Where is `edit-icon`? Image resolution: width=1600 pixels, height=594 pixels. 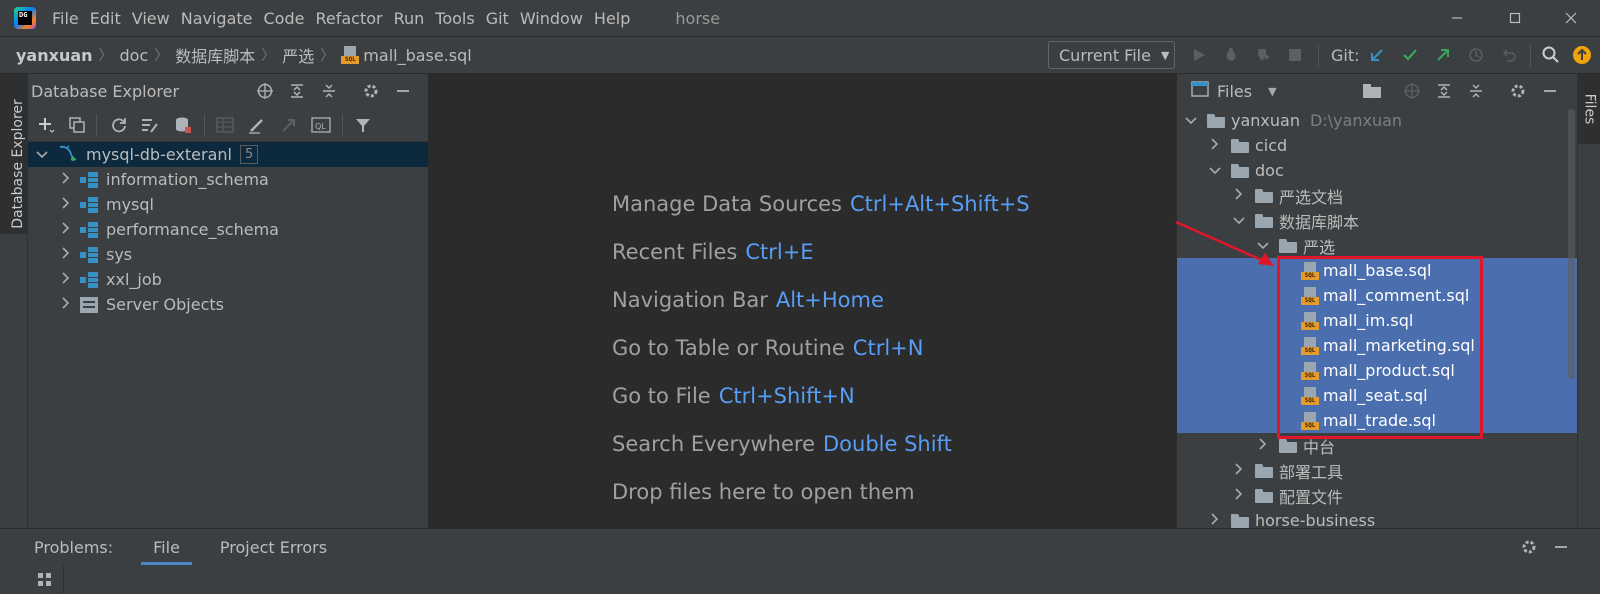
edit-icon is located at coordinates (257, 125).